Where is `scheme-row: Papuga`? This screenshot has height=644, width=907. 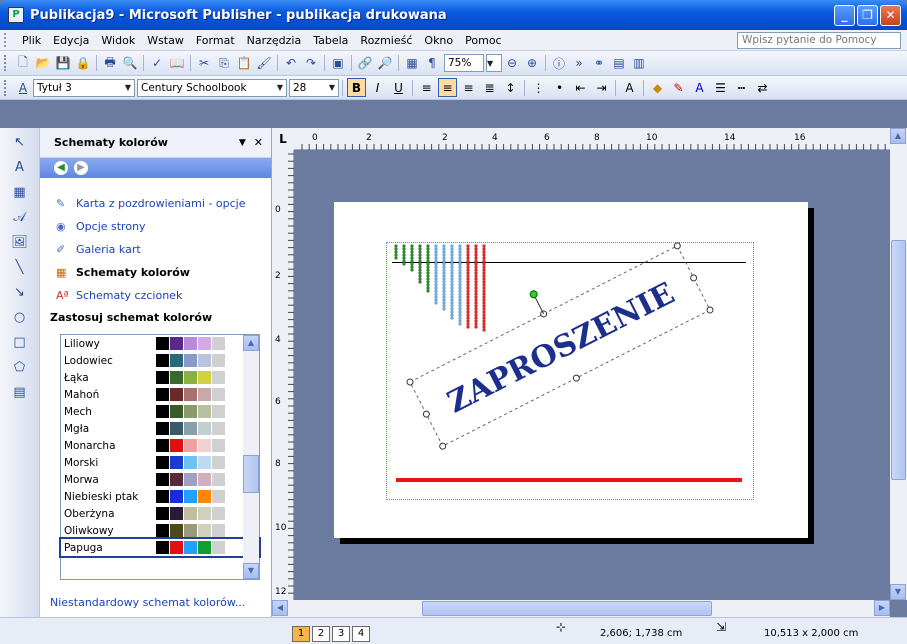
scheme-row: Papuga is located at coordinates (160, 547).